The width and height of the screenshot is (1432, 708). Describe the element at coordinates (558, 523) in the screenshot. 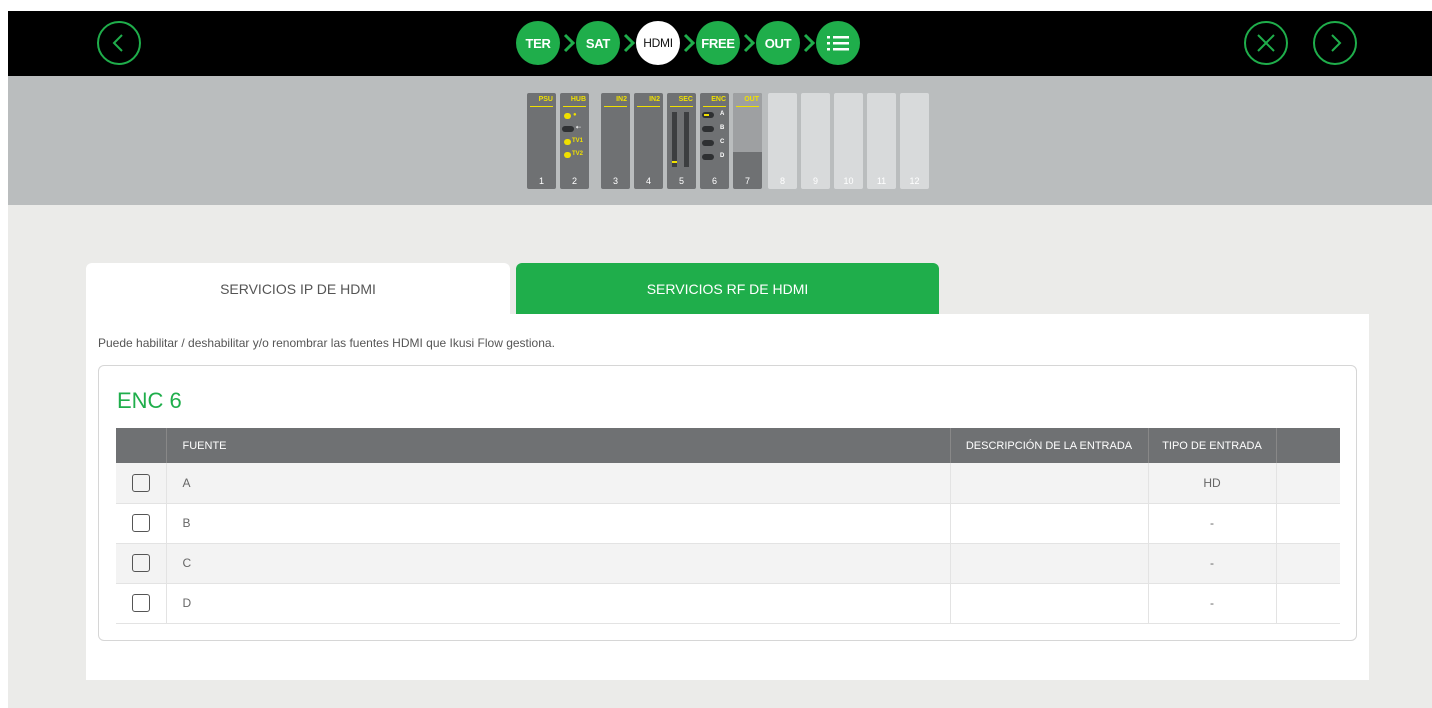

I see `source-cell: B` at that location.